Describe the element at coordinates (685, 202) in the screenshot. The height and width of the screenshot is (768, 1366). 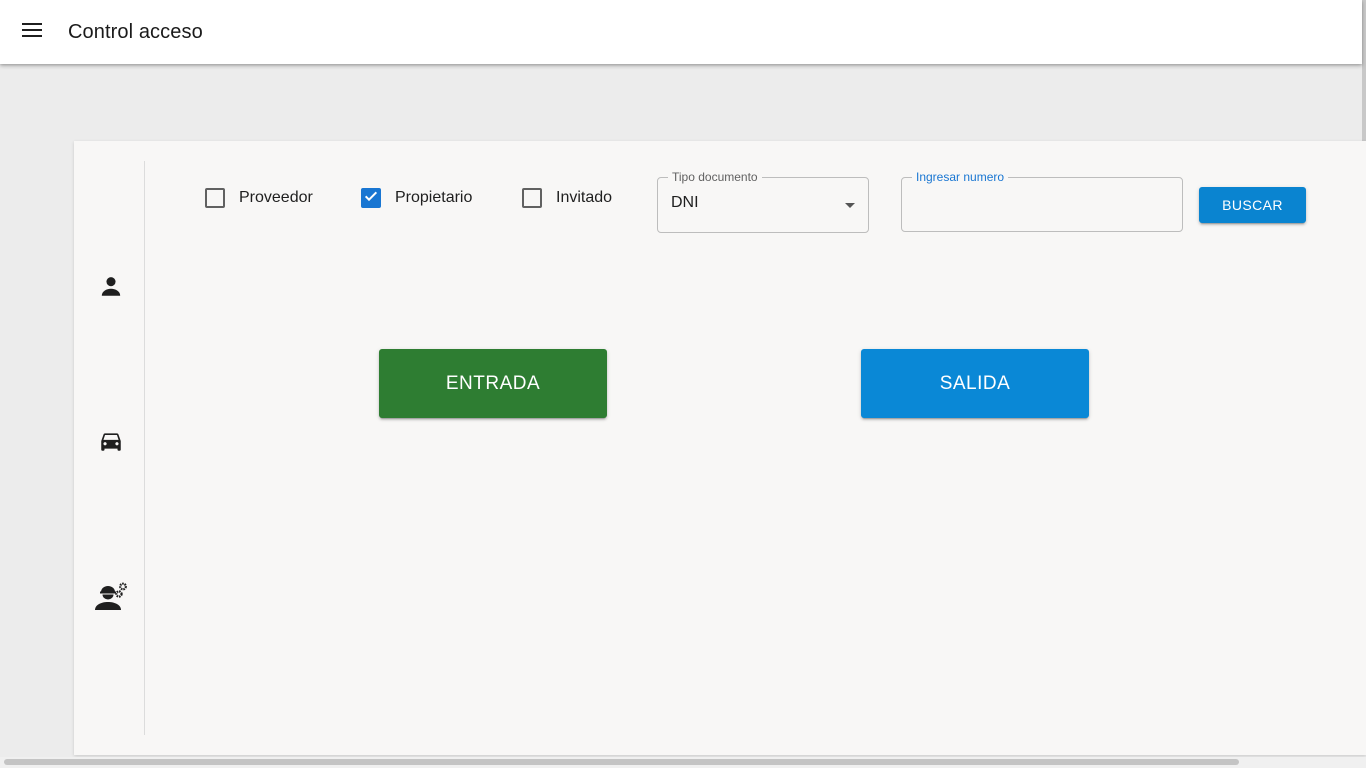
I see `doc-type-value: DNI` at that location.